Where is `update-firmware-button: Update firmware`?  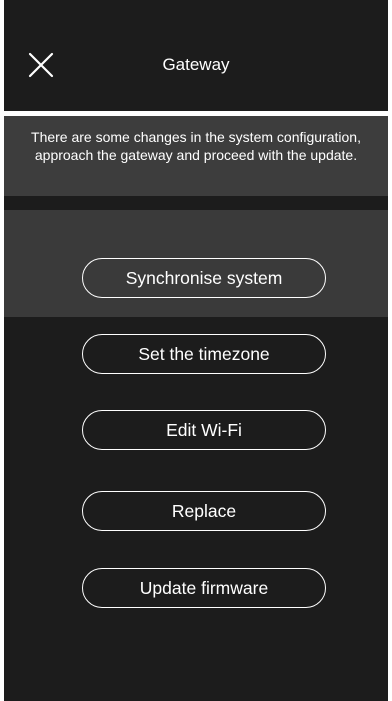 update-firmware-button: Update firmware is located at coordinates (204, 588).